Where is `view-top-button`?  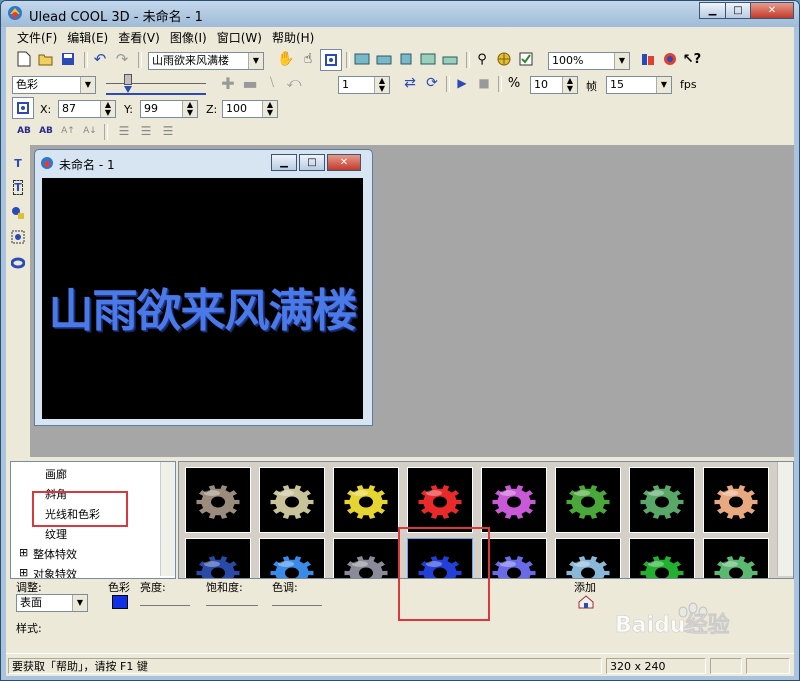
view-top-button is located at coordinates (384, 59).